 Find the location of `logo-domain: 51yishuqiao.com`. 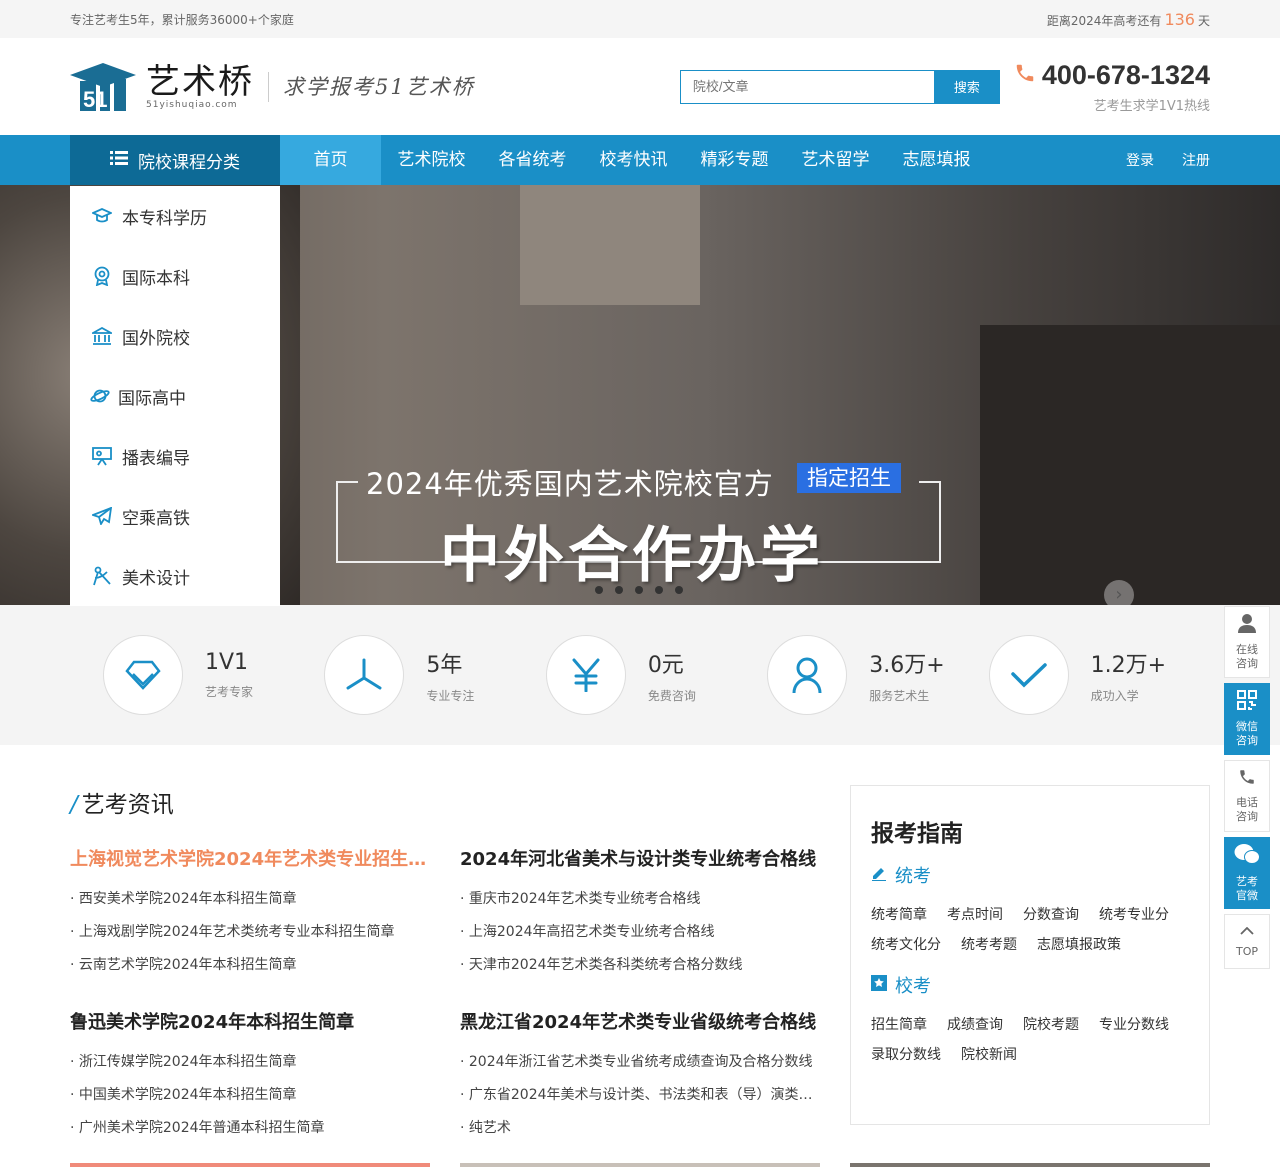

logo-domain: 51yishuqiao.com is located at coordinates (192, 104).